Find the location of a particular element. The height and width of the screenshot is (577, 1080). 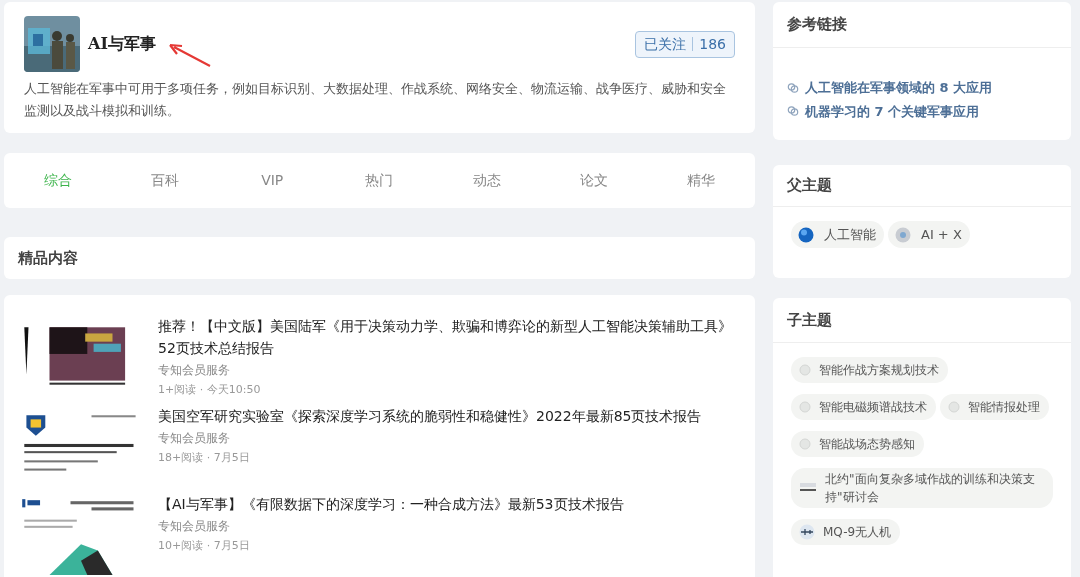

topic-chip: 人工智能 is located at coordinates (837, 234).